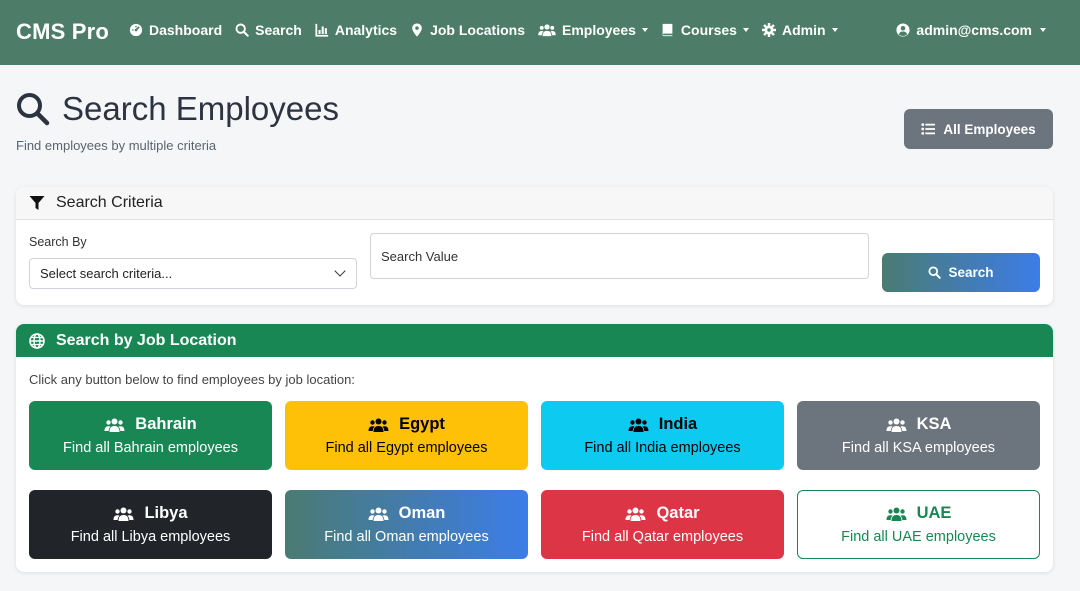  I want to click on nav-item-dashboard: Dashboard, so click(175, 30).